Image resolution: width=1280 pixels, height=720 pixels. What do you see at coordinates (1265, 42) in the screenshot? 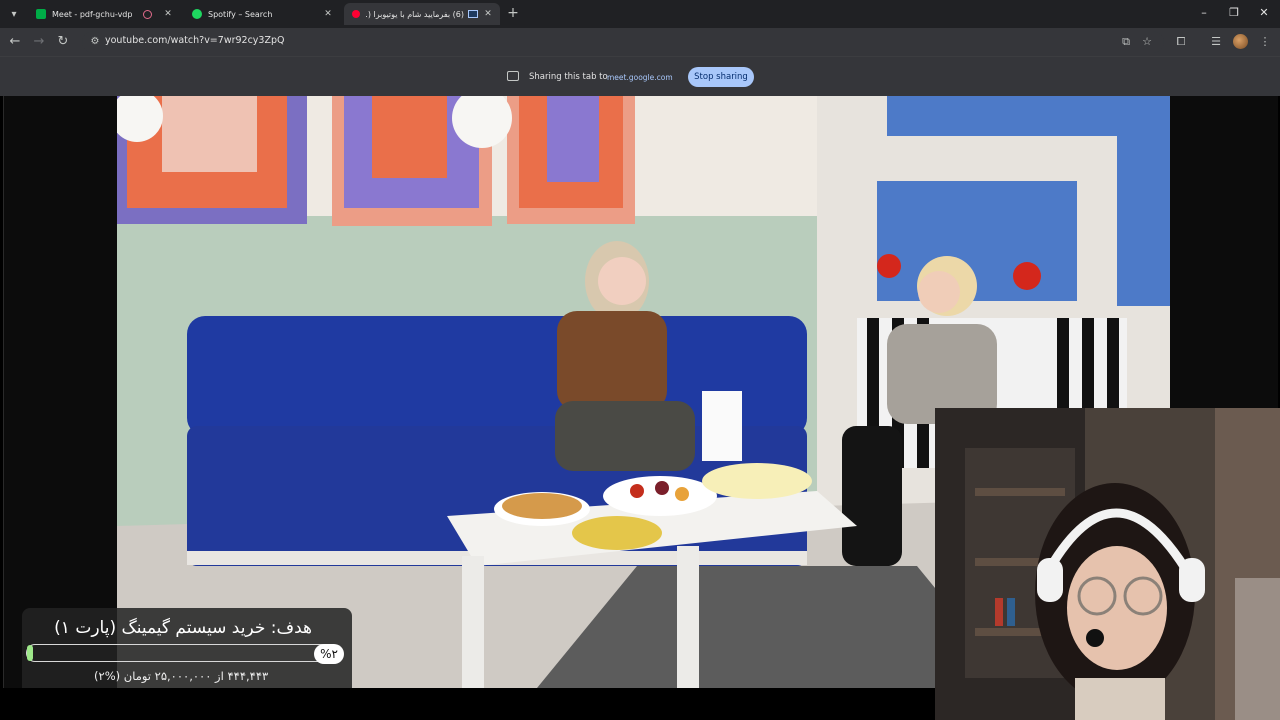
I see `menu-kebab-icon: ⋮` at bounding box center [1265, 42].